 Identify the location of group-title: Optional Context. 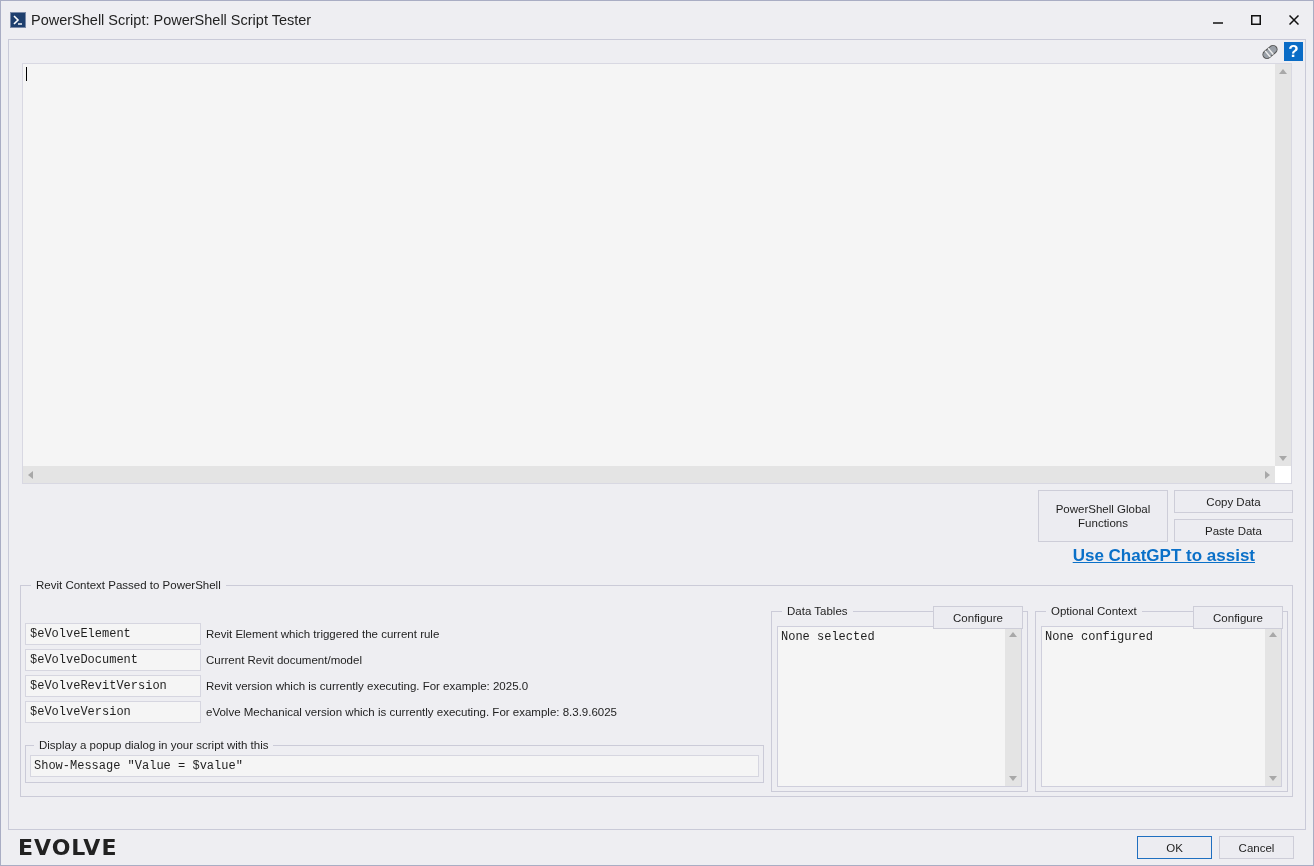
(1094, 611).